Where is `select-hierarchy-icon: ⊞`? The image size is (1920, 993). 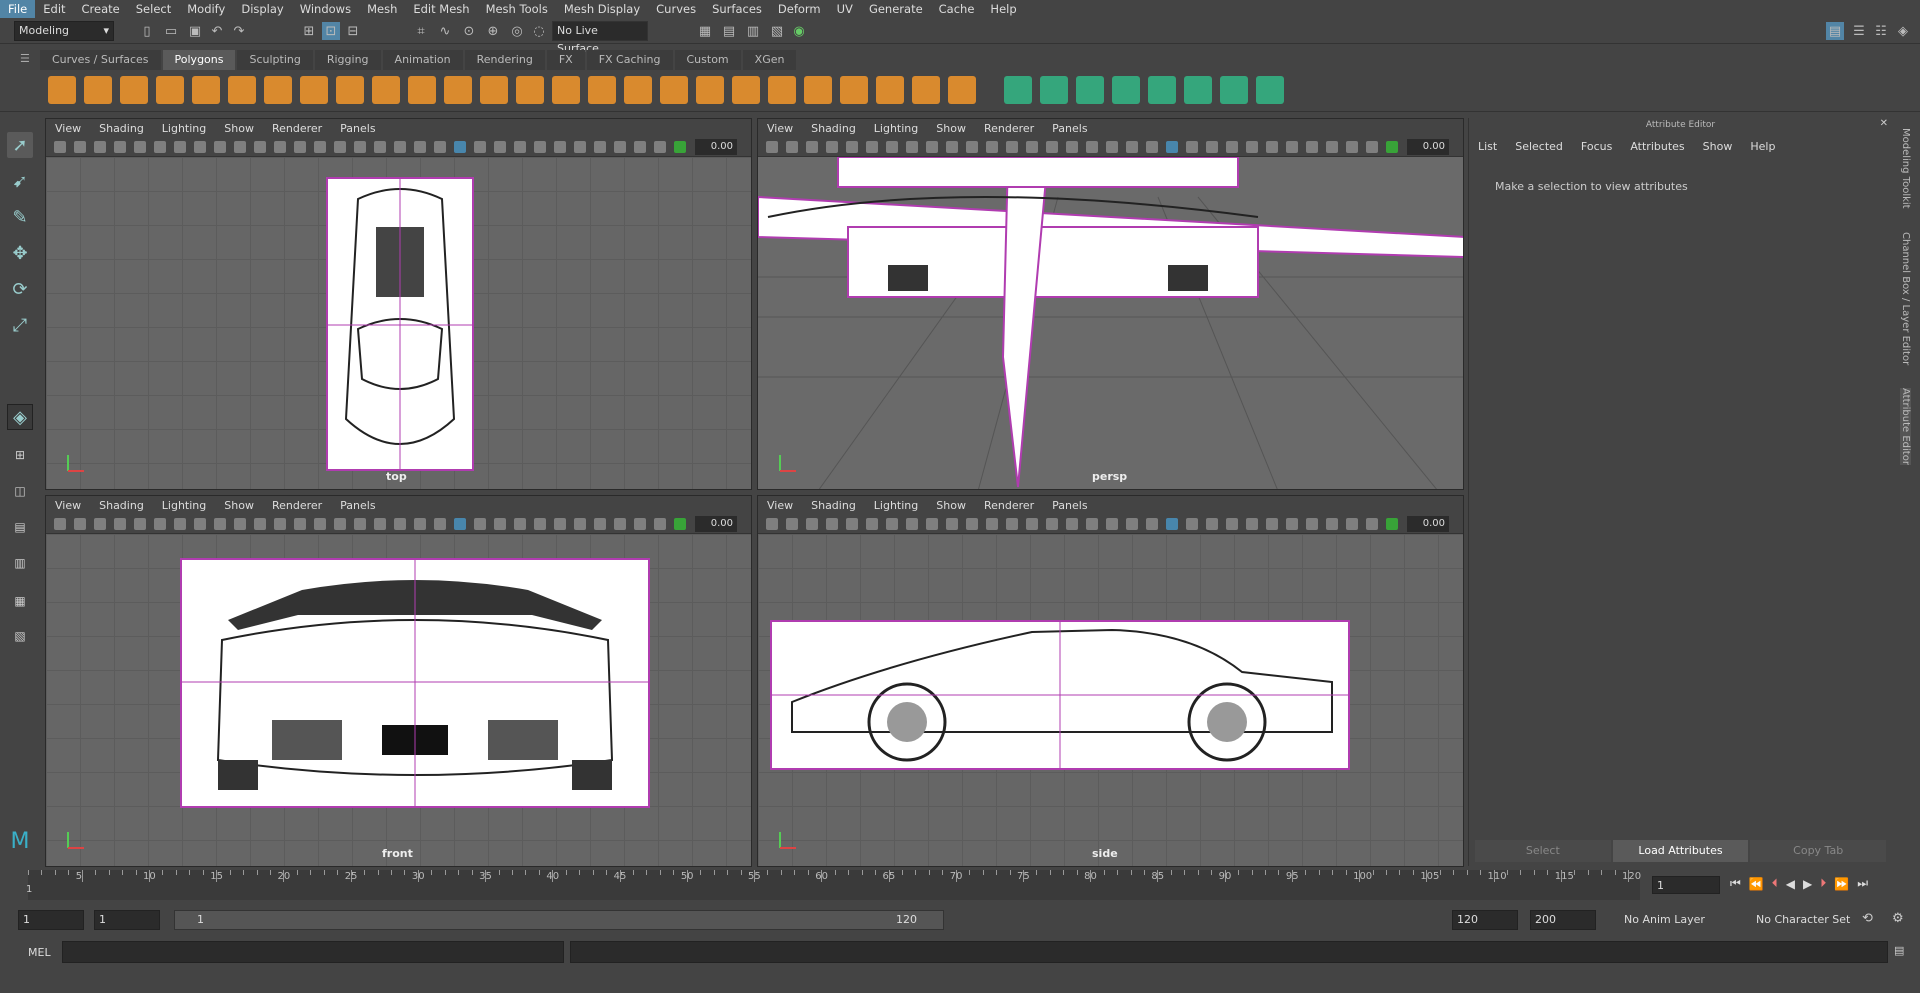
select-hierarchy-icon: ⊞ is located at coordinates (309, 31).